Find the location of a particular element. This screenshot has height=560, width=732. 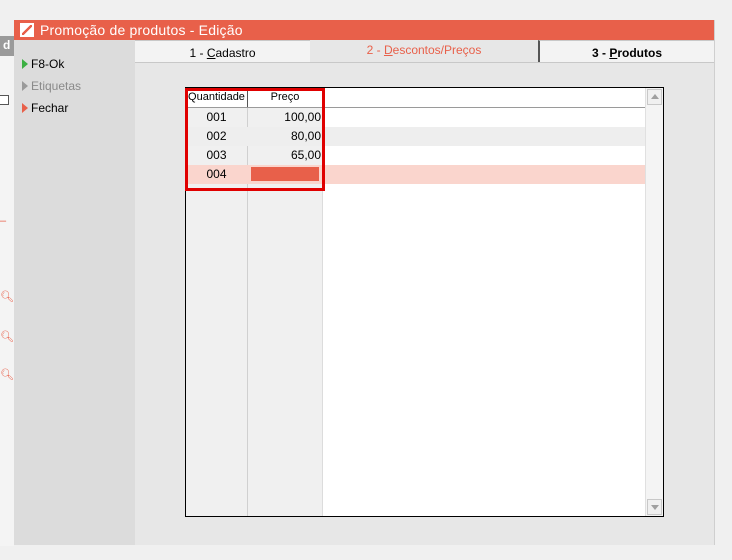

column-header-quantidade: Quantidade is located at coordinates (217, 97).